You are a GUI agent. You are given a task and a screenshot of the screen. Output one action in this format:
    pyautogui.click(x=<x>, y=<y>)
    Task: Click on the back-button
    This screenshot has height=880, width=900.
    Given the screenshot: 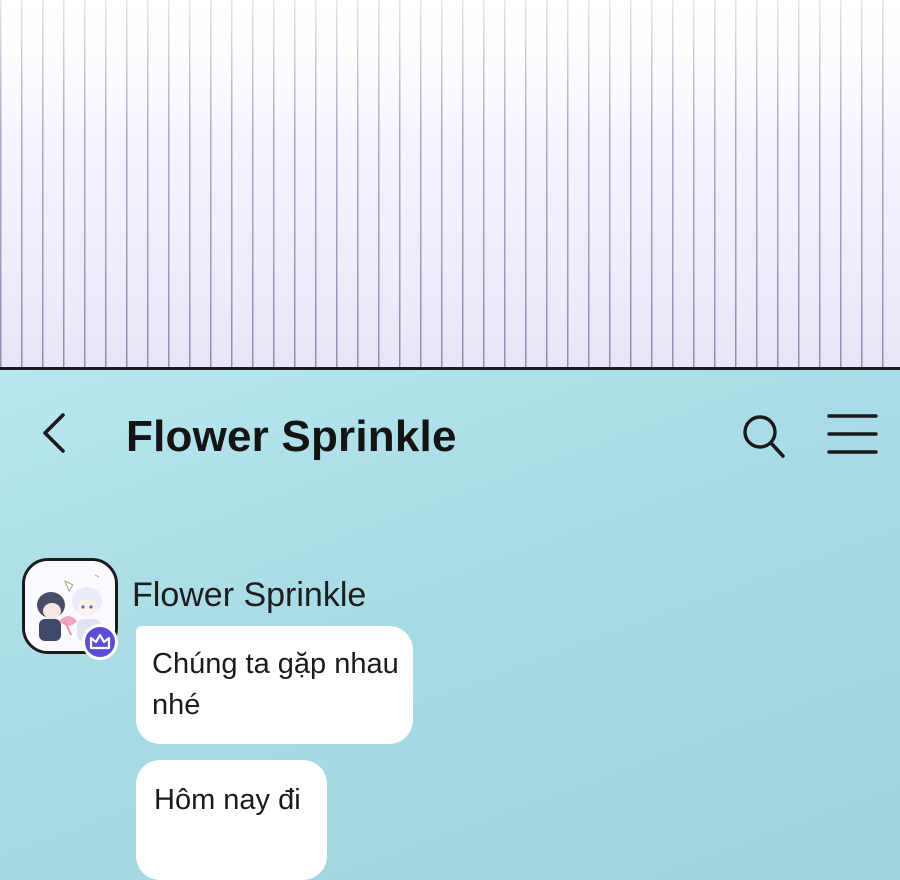 What is the action you would take?
    pyautogui.click(x=54, y=433)
    